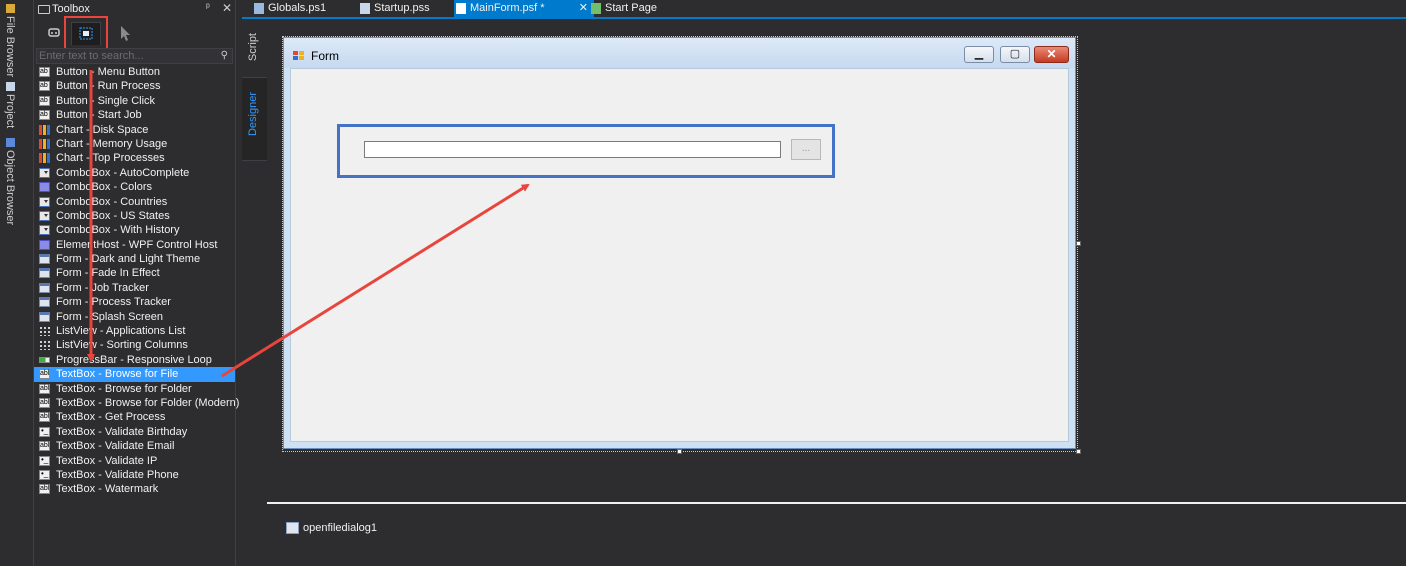  What do you see at coordinates (44, 172) in the screenshot?
I see `combobox-icon` at bounding box center [44, 172].